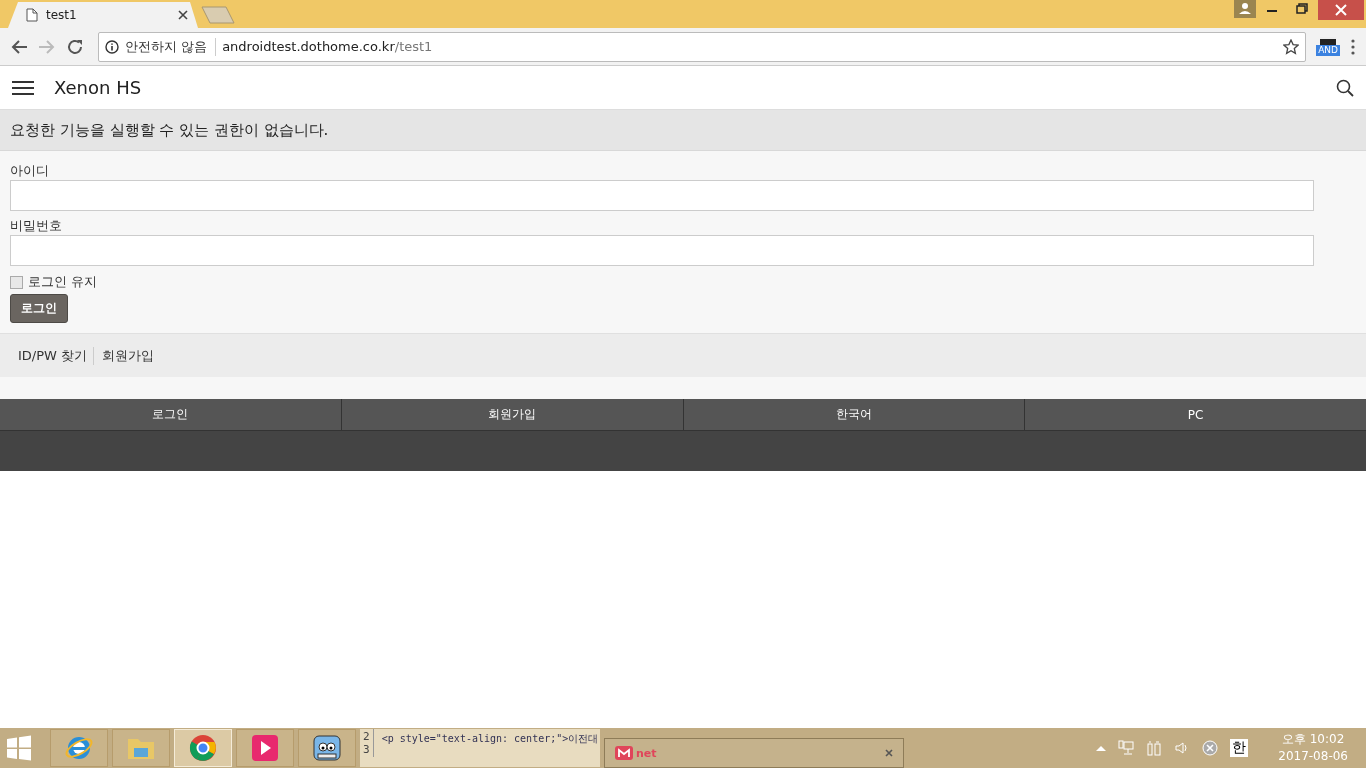 Image resolution: width=1366 pixels, height=768 pixels. I want to click on field-label: 비밀번호, so click(36, 226).